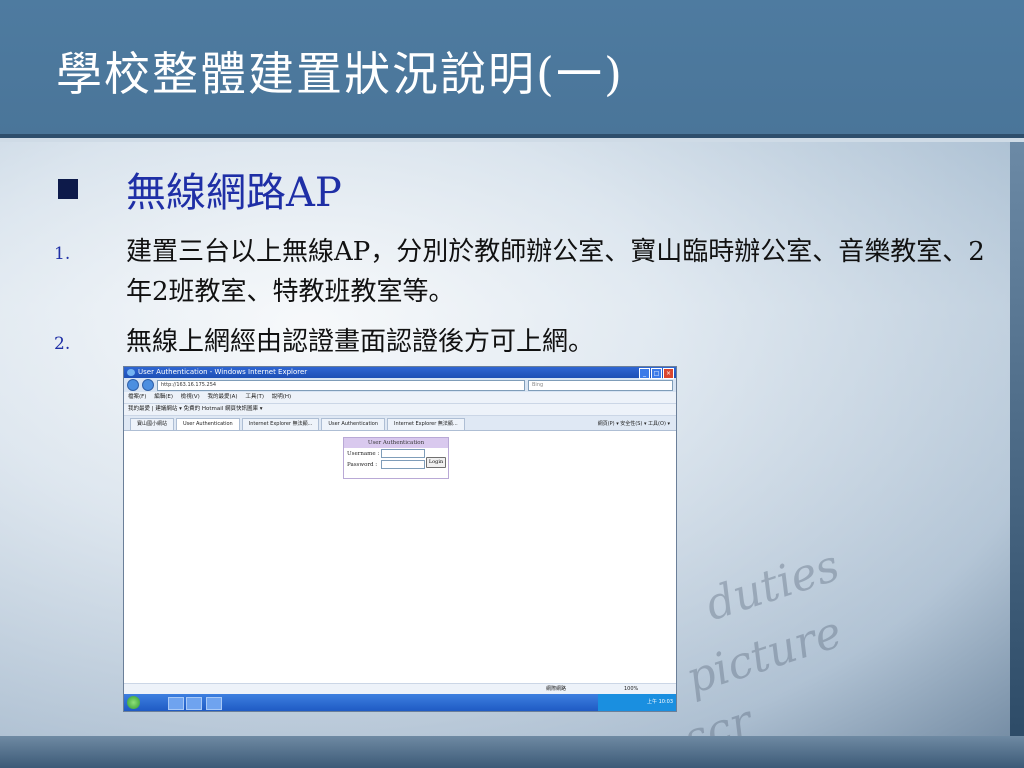 The width and height of the screenshot is (1024, 768). I want to click on browser-tab: 寶山國小網站, so click(152, 424).